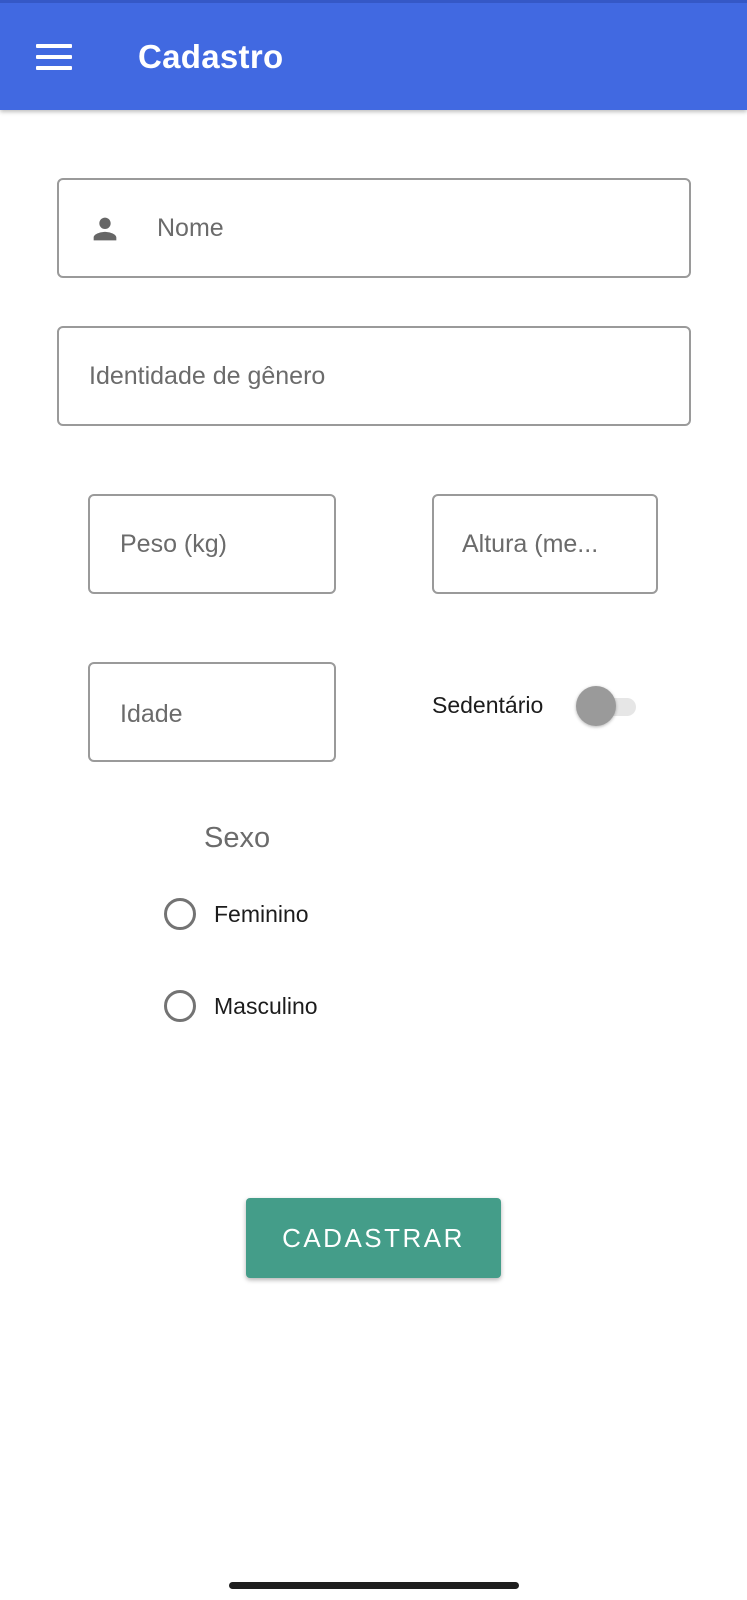 Image resolution: width=747 pixels, height=1600 pixels. What do you see at coordinates (374, 228) in the screenshot?
I see `nome-field: Nome` at bounding box center [374, 228].